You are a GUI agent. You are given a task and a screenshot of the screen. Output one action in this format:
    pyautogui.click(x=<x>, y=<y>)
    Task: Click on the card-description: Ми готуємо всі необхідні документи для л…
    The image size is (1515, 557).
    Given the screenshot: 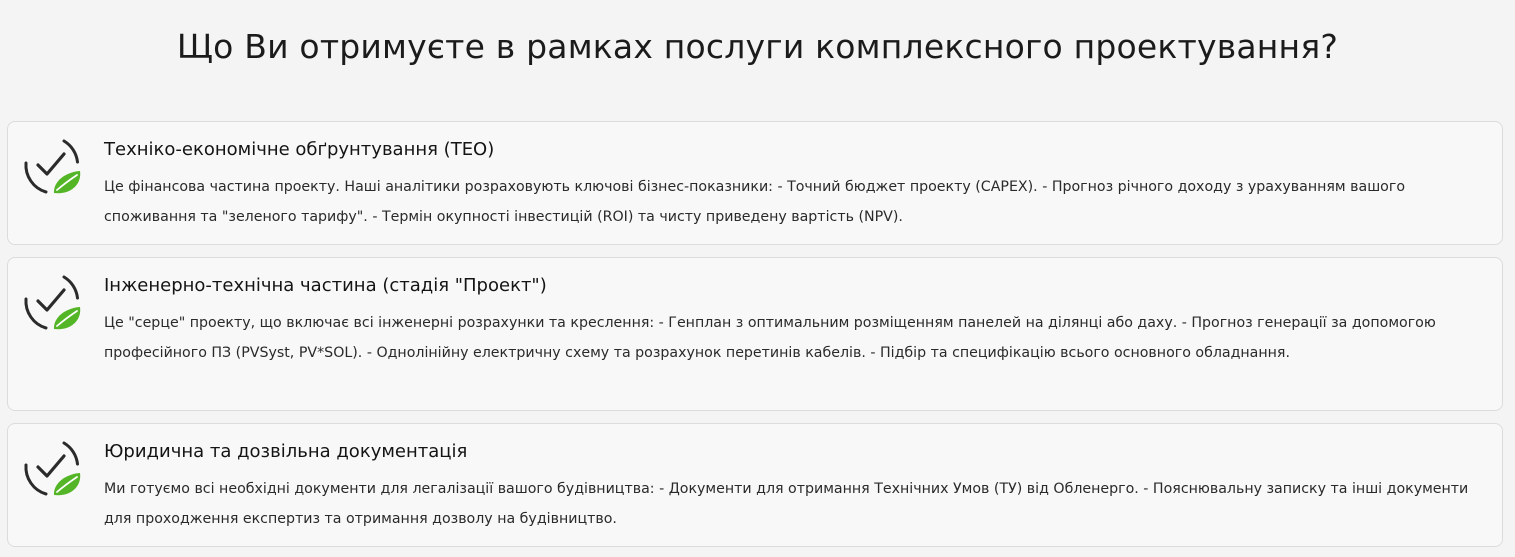 What is the action you would take?
    pyautogui.click(x=786, y=504)
    